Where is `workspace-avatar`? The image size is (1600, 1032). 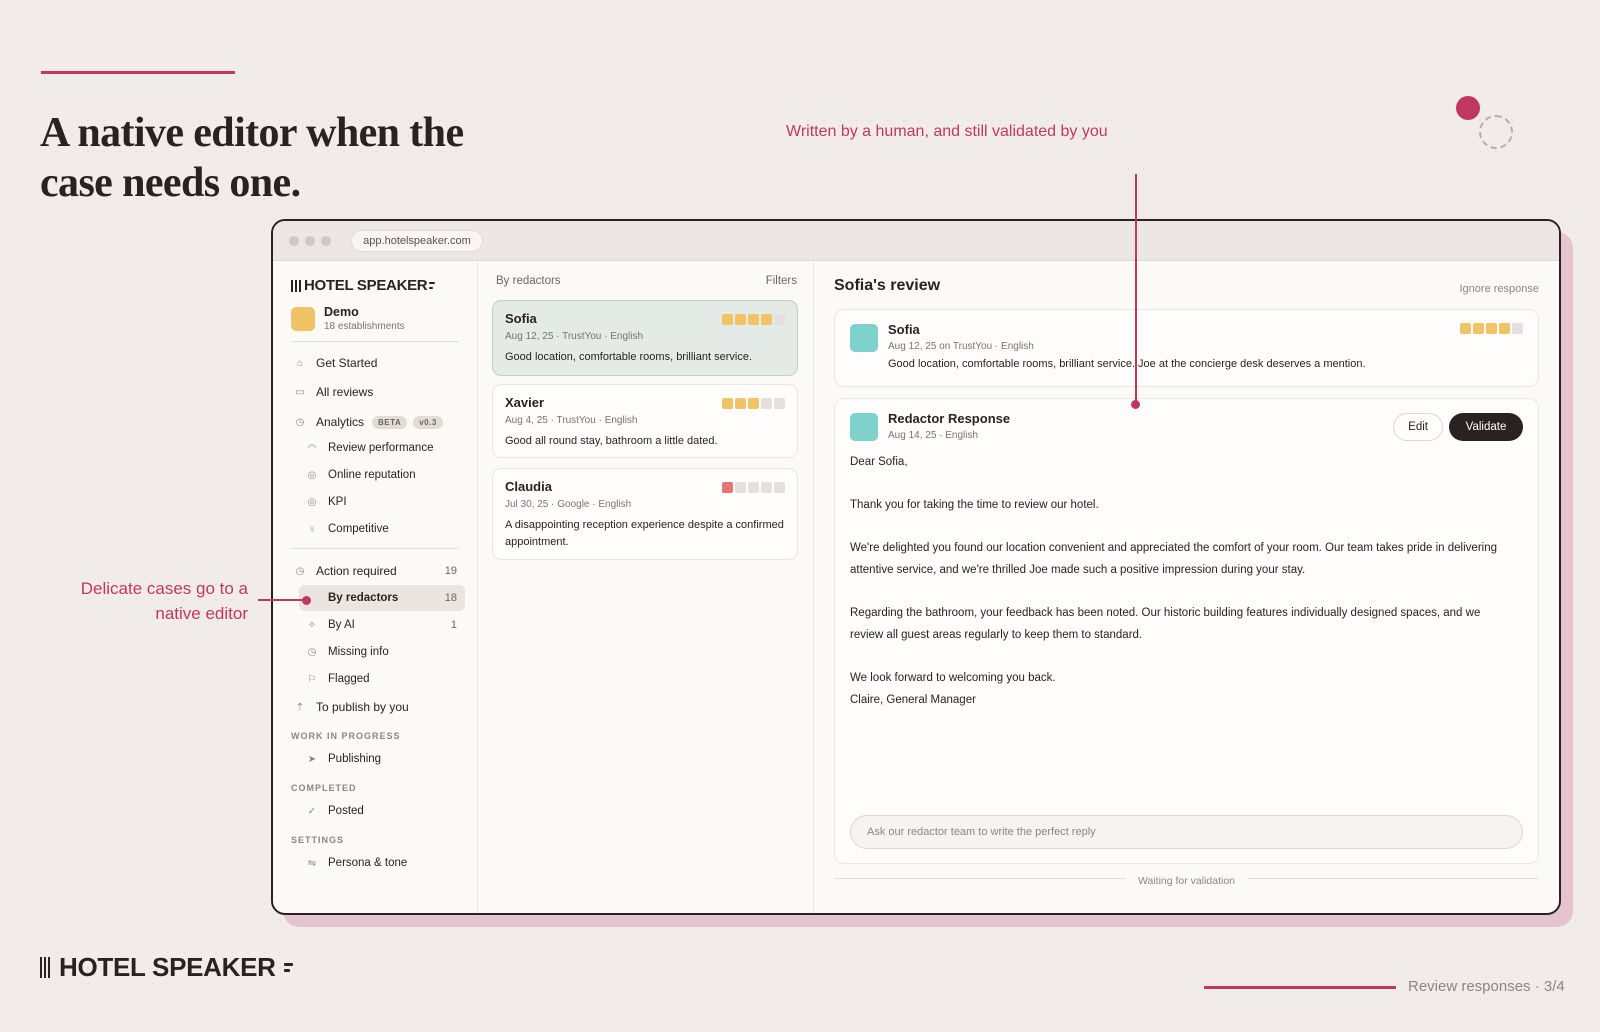 workspace-avatar is located at coordinates (303, 318).